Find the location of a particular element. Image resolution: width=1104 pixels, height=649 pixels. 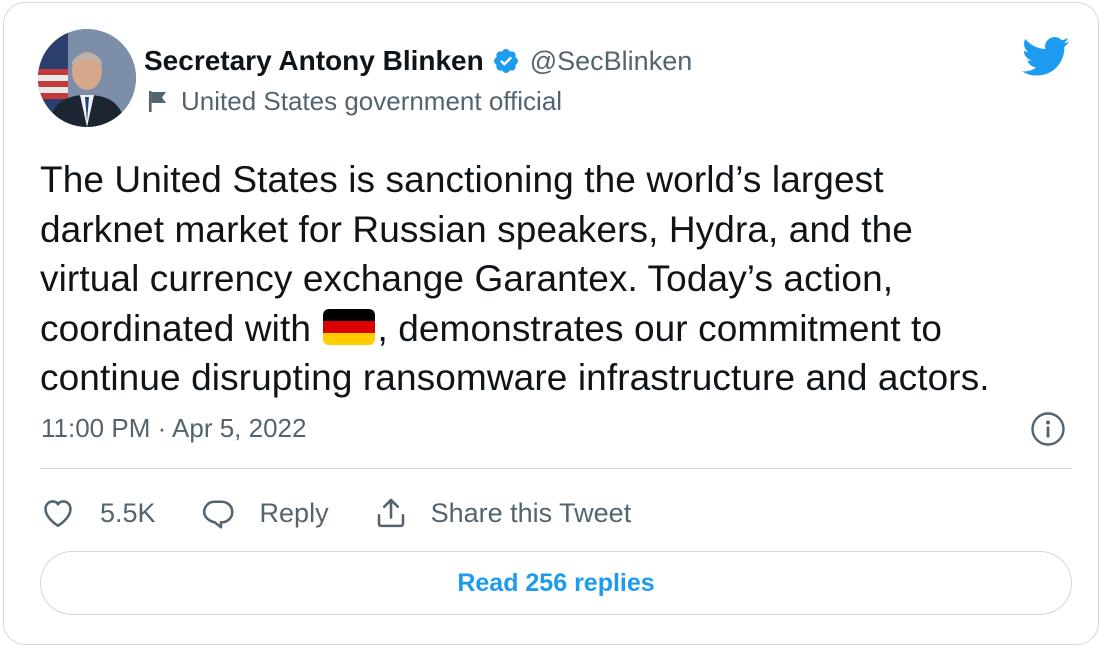

tweet-text-segment: , demonstrates our commitment to is located at coordinates (660, 328).